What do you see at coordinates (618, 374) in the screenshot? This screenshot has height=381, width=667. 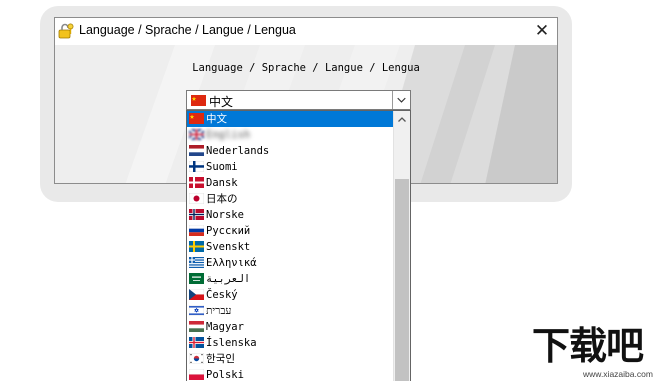 I see `watermark-url: www.xiazaiba.com` at bounding box center [618, 374].